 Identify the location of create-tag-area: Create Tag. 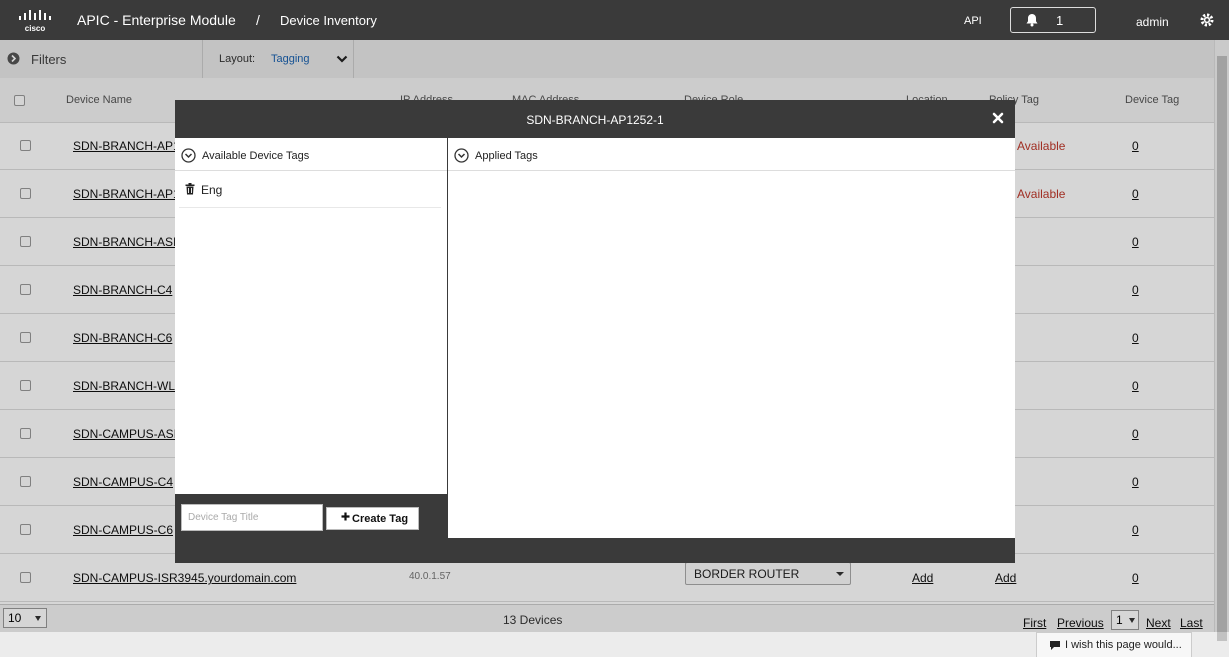
(311, 516).